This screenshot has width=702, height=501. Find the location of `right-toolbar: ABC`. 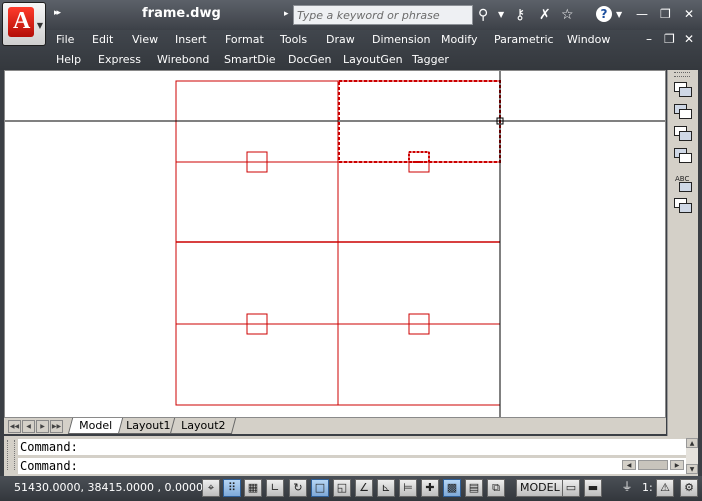

right-toolbar: ABC is located at coordinates (682, 255).